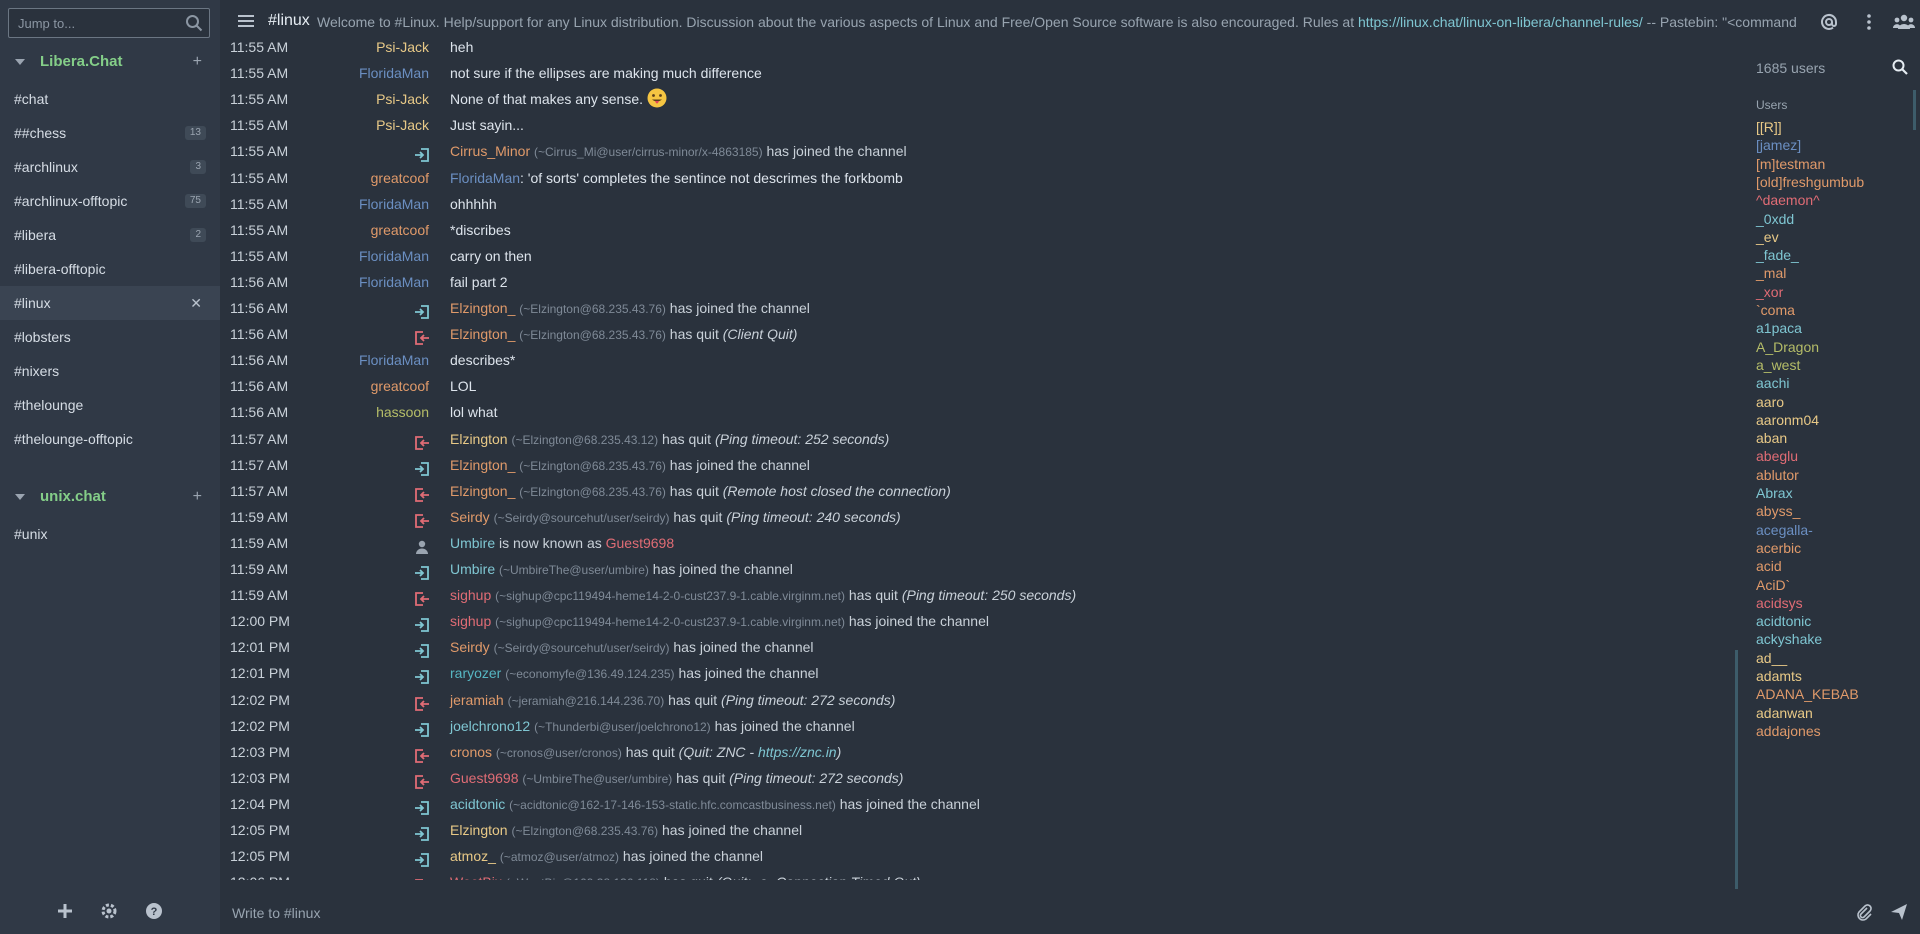  What do you see at coordinates (473, 856) in the screenshot?
I see `event-nick: atmoz_` at bounding box center [473, 856].